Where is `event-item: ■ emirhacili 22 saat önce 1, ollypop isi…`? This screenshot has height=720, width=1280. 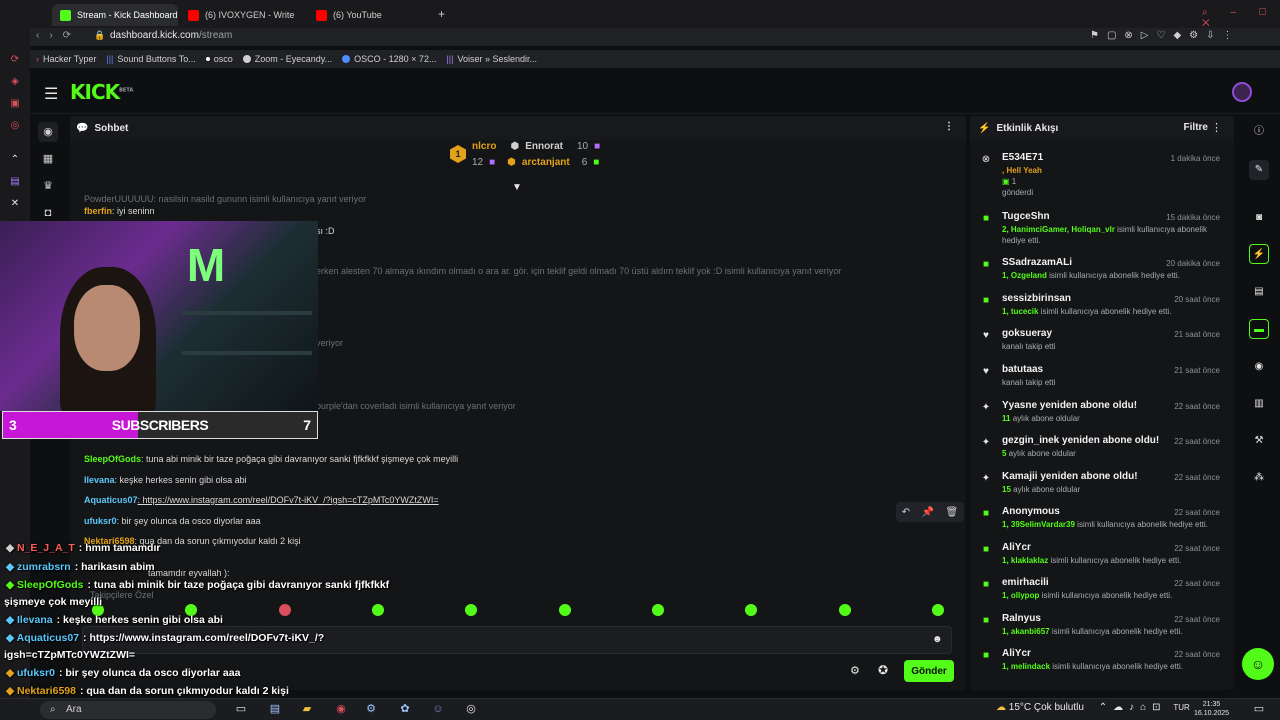
event-item: ■ emirhacili 22 saat önce 1, ollypop isi… is located at coordinates (1103, 592).